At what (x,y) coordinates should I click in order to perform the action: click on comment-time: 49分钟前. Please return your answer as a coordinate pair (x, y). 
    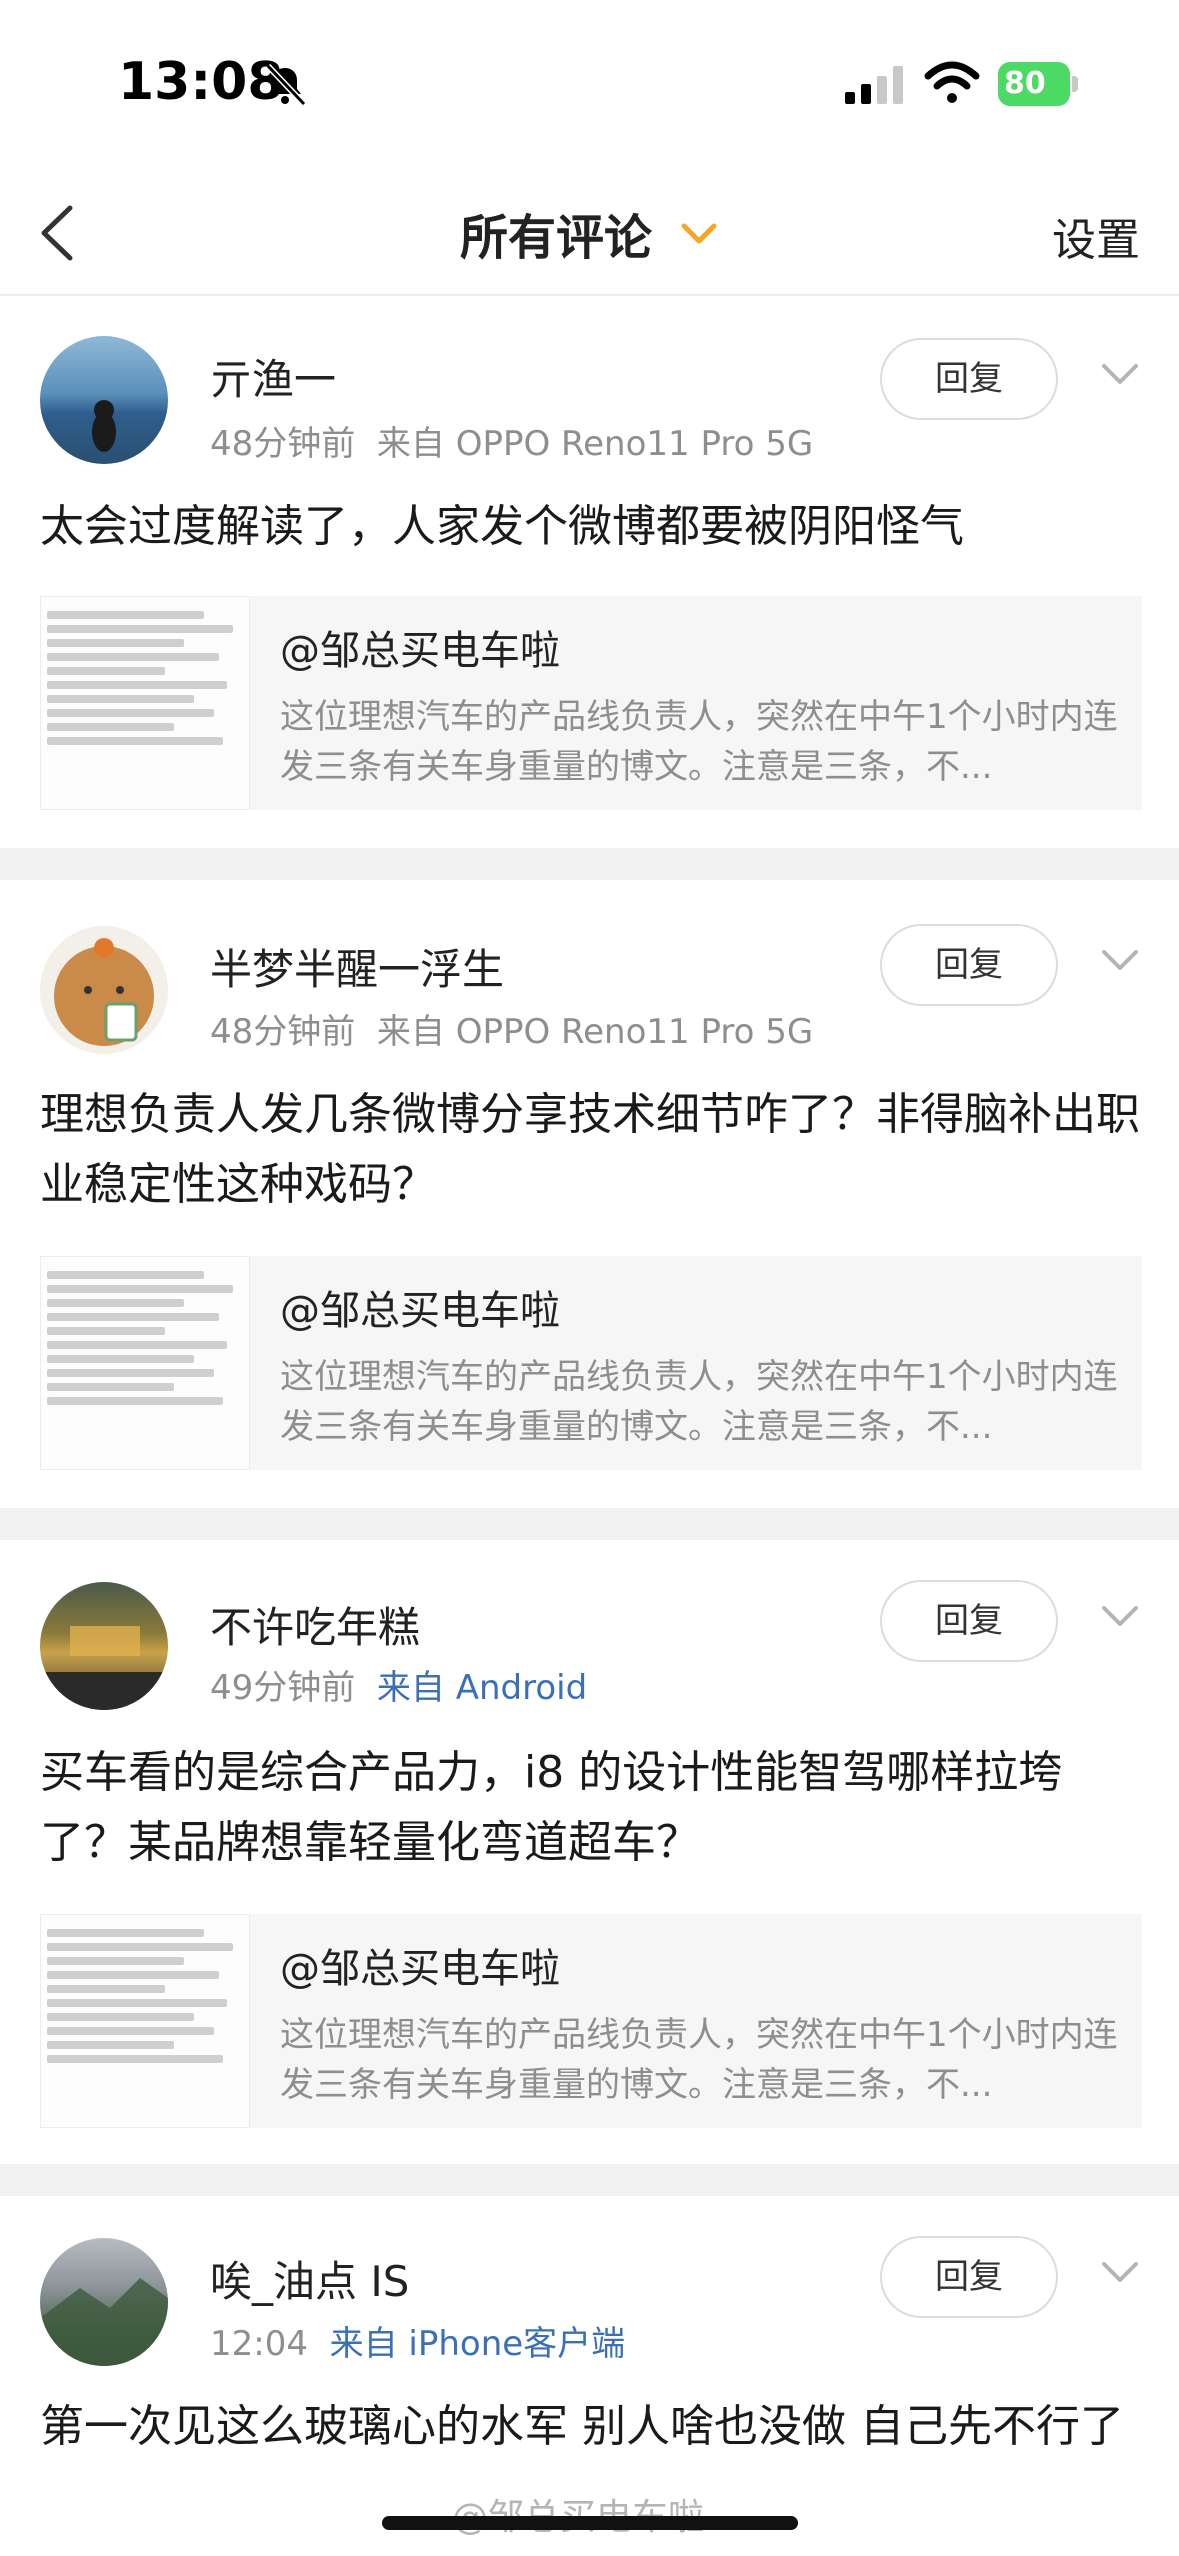
    Looking at the image, I should click on (283, 1688).